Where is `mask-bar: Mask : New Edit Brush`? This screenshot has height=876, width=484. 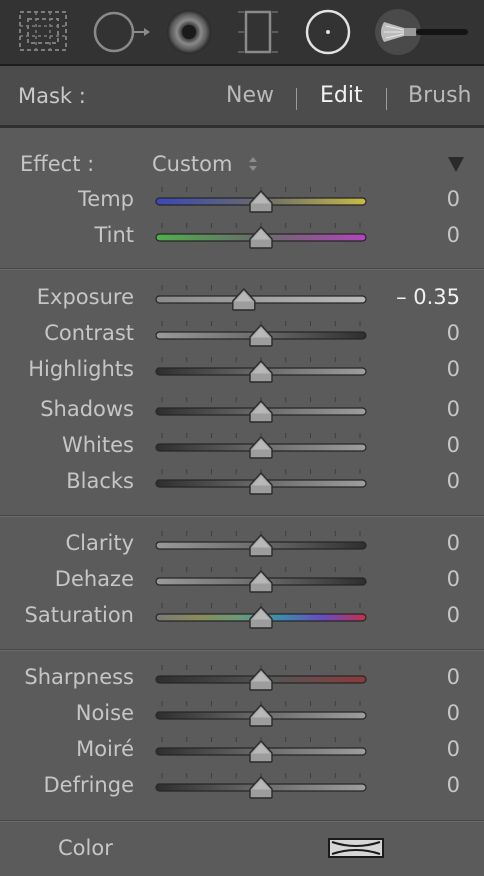
mask-bar: Mask : New Edit Brush is located at coordinates (242, 97).